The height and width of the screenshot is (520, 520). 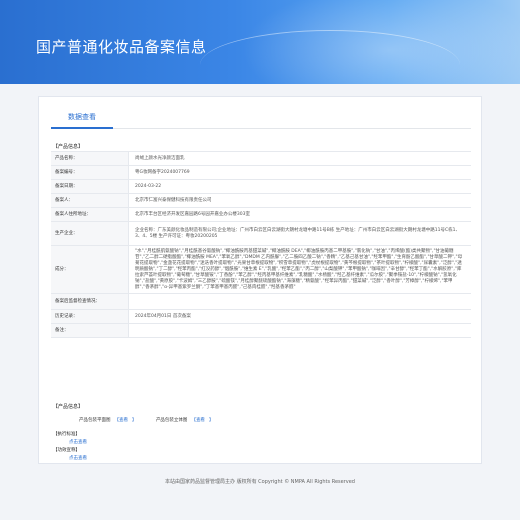 I want to click on product-info-heading: 【产品信息】, so click(x=68, y=147).